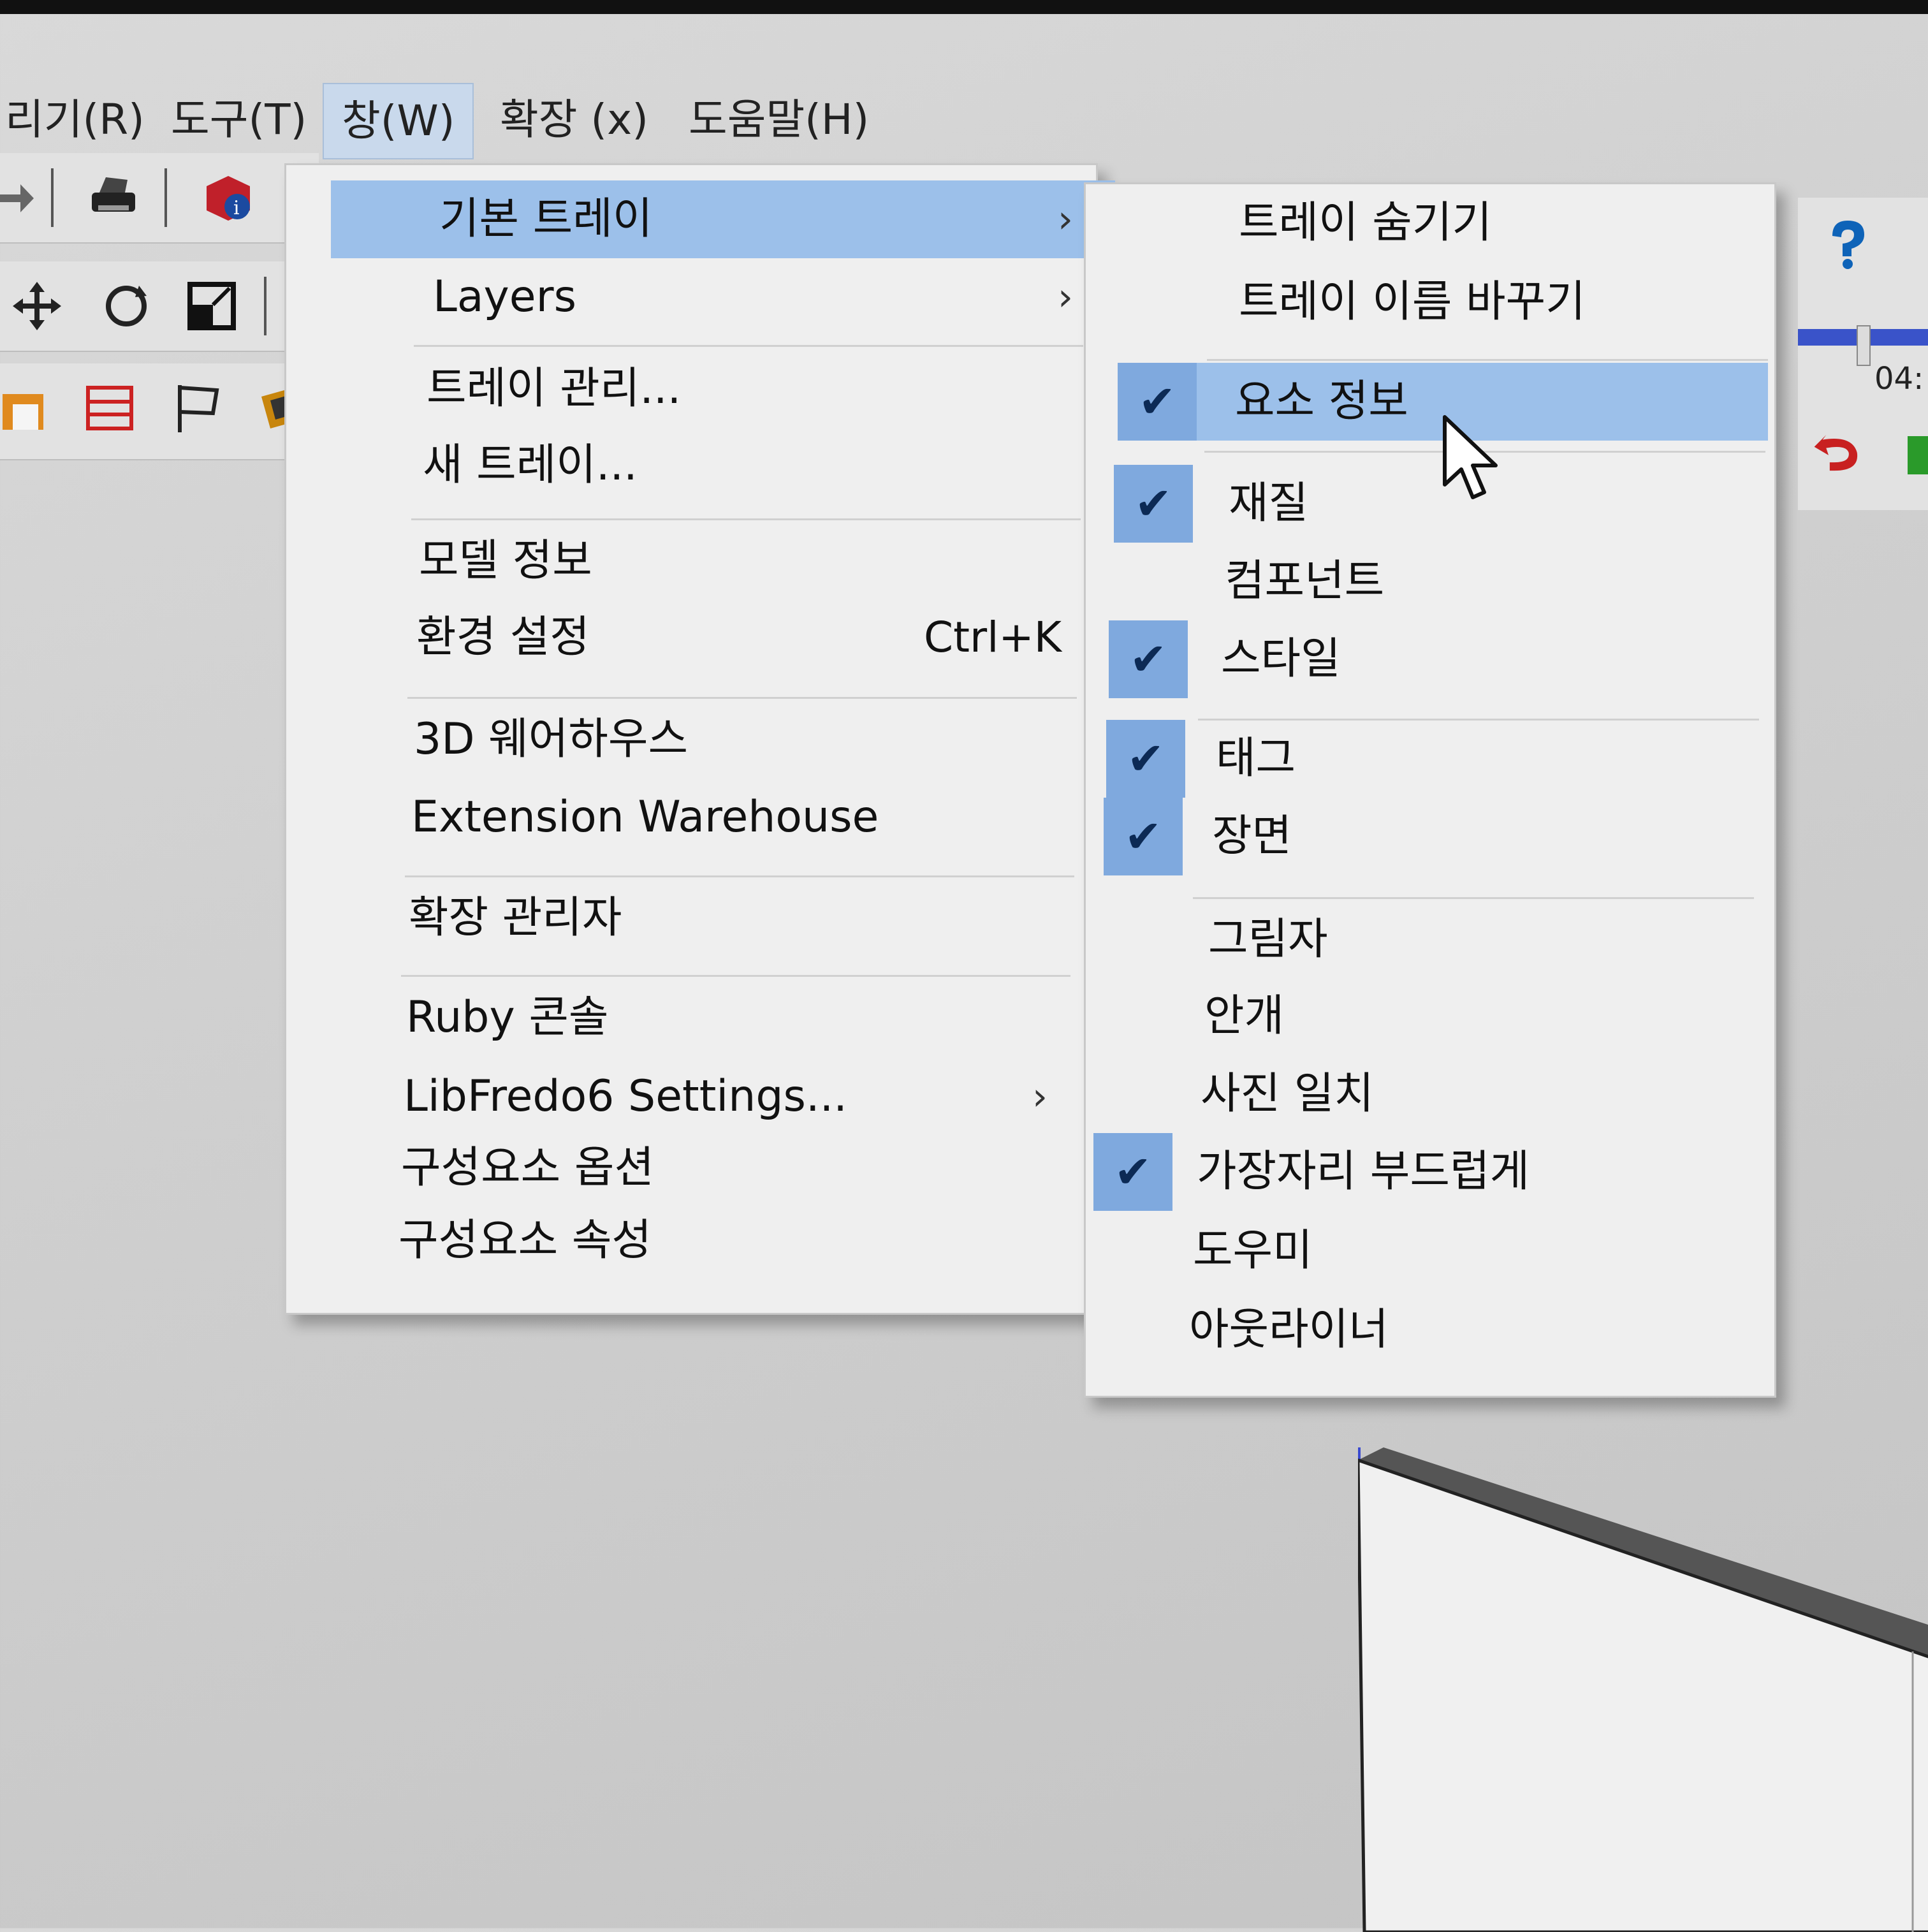  Describe the element at coordinates (1365, 223) in the screenshot. I see `menu-item-label: 트레이 숨기기` at that location.